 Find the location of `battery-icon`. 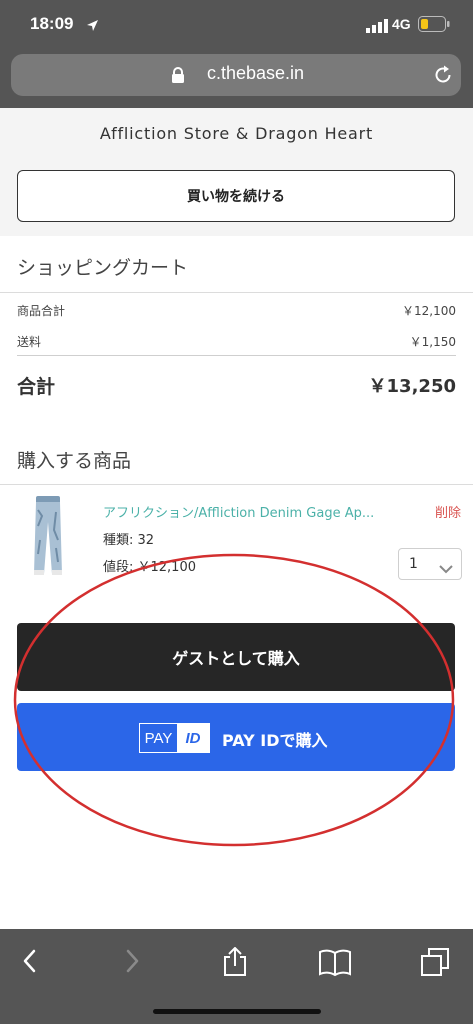

battery-icon is located at coordinates (434, 26).